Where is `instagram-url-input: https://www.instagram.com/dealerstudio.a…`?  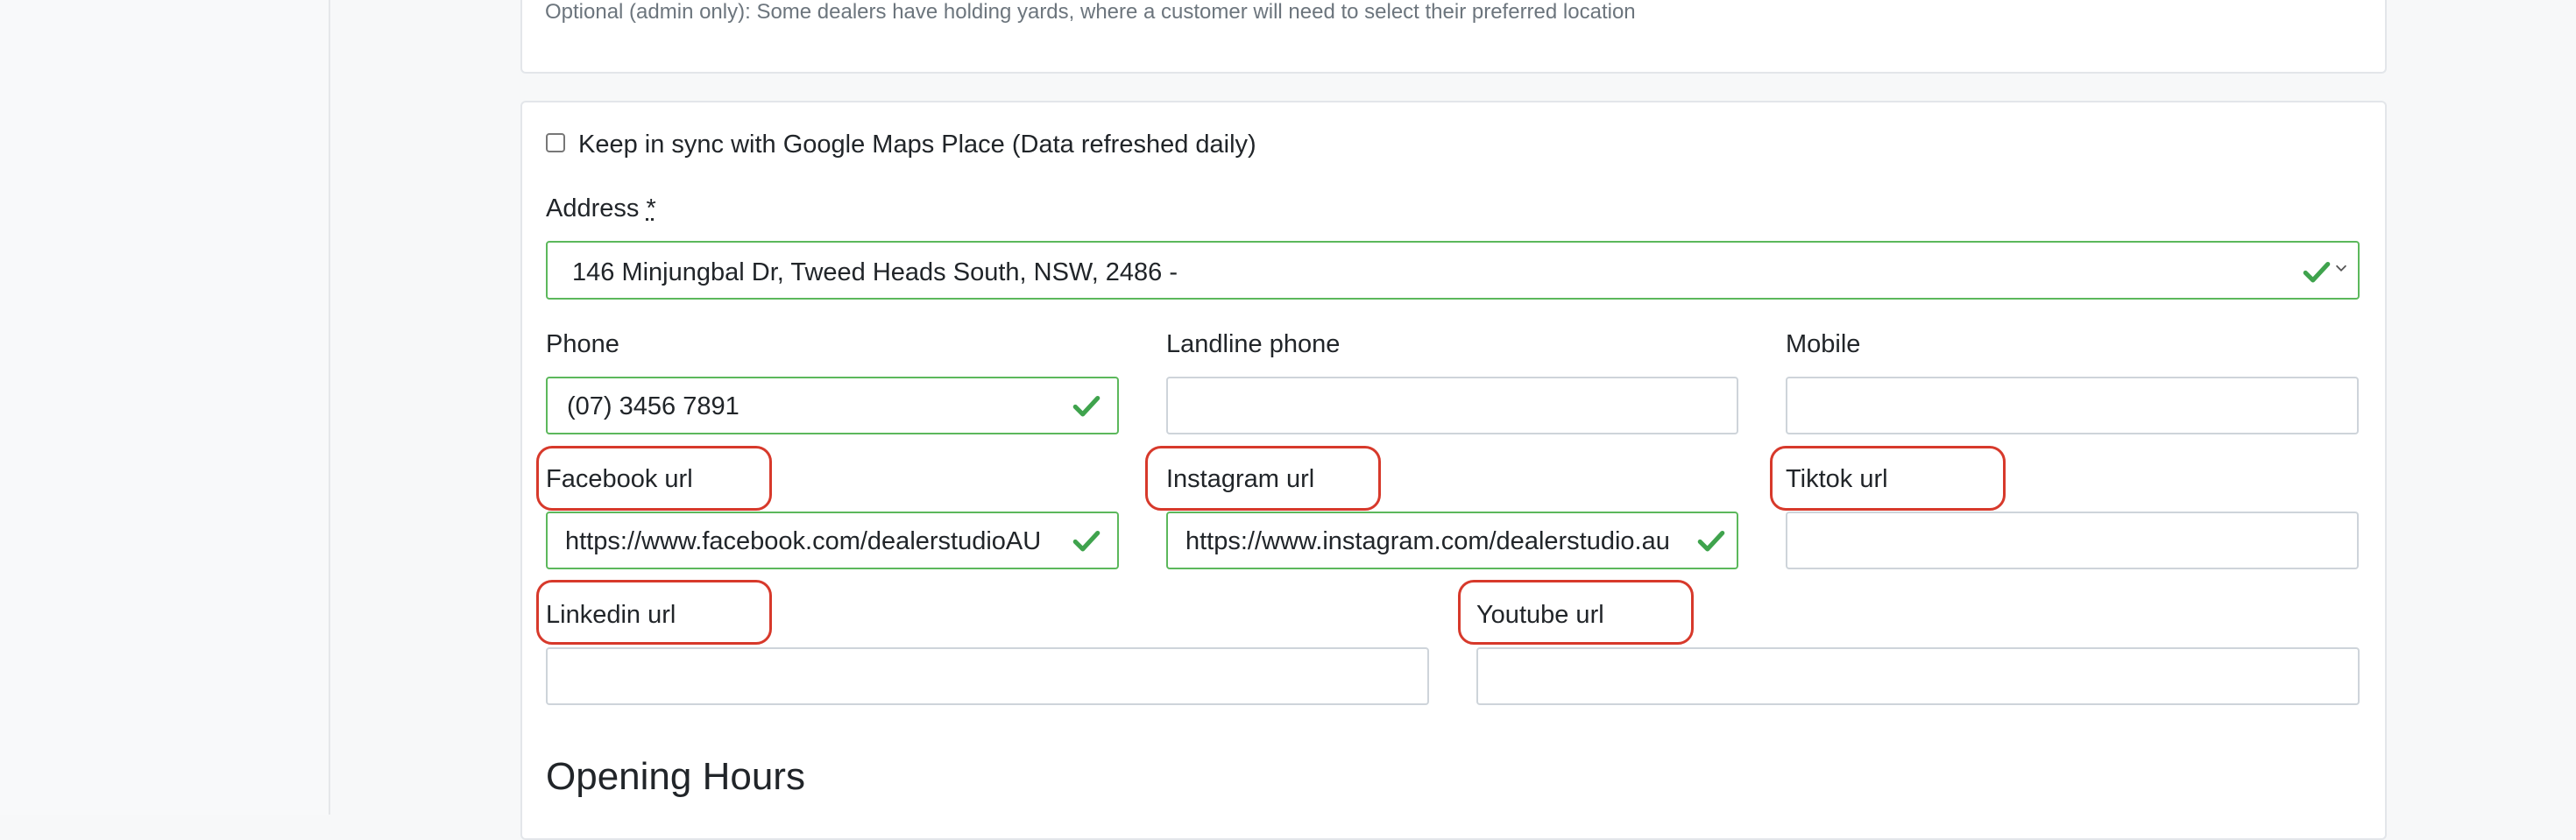 instagram-url-input: https://www.instagram.com/dealerstudio.a… is located at coordinates (1452, 540).